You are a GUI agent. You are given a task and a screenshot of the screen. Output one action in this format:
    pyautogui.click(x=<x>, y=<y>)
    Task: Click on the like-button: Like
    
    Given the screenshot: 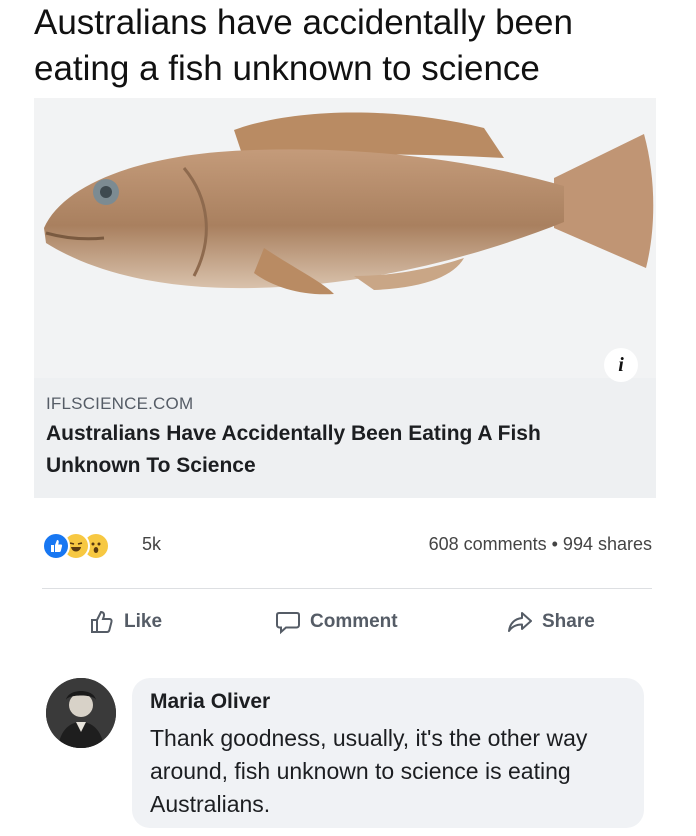 What is the action you would take?
    pyautogui.click(x=125, y=622)
    